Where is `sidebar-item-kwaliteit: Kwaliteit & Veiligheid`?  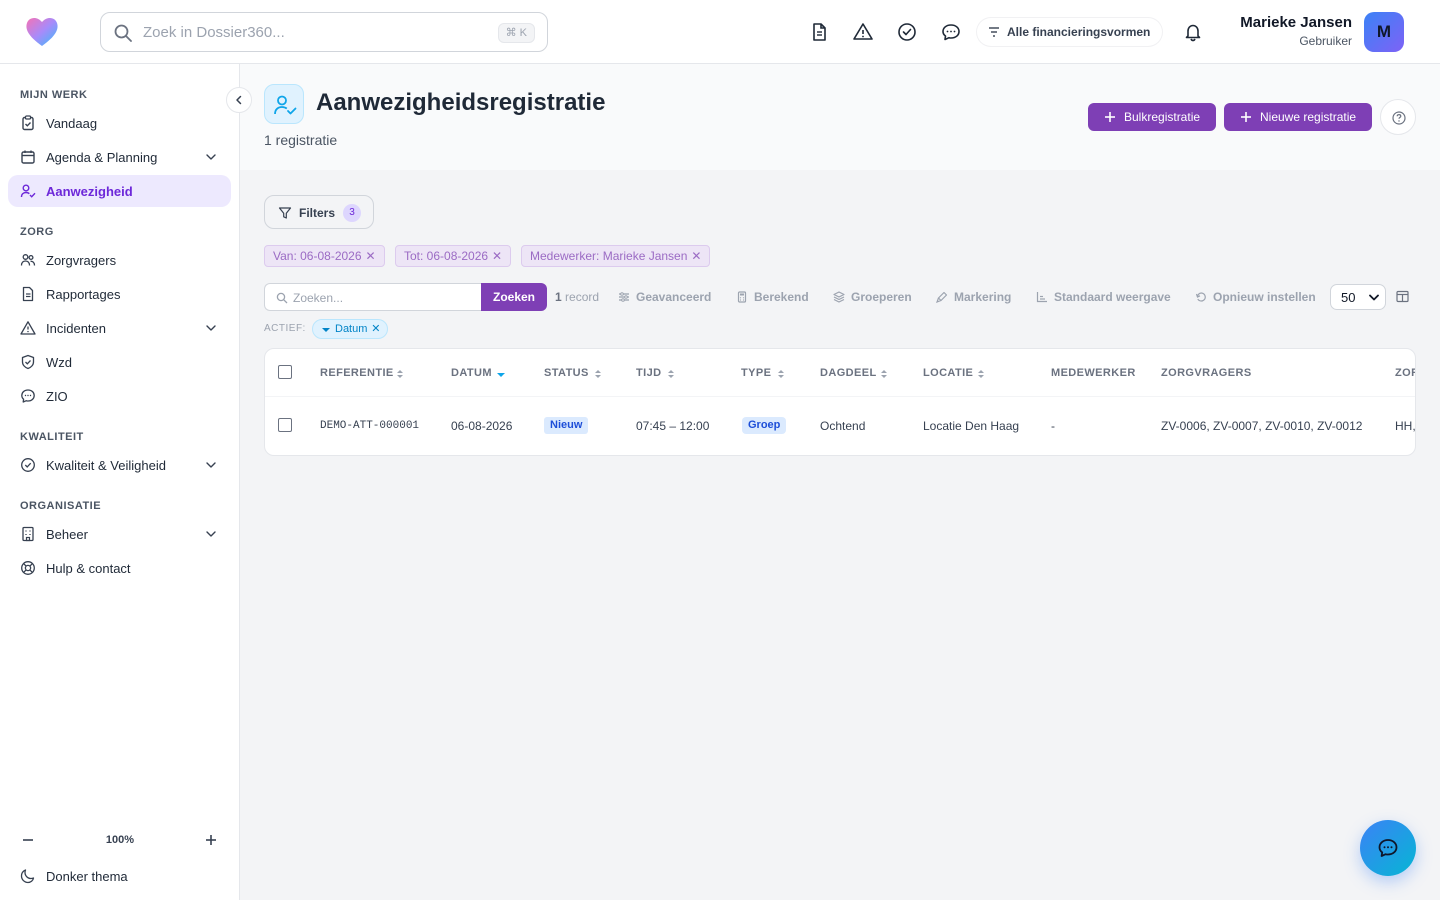 sidebar-item-kwaliteit: Kwaliteit & Veiligheid is located at coordinates (119, 465).